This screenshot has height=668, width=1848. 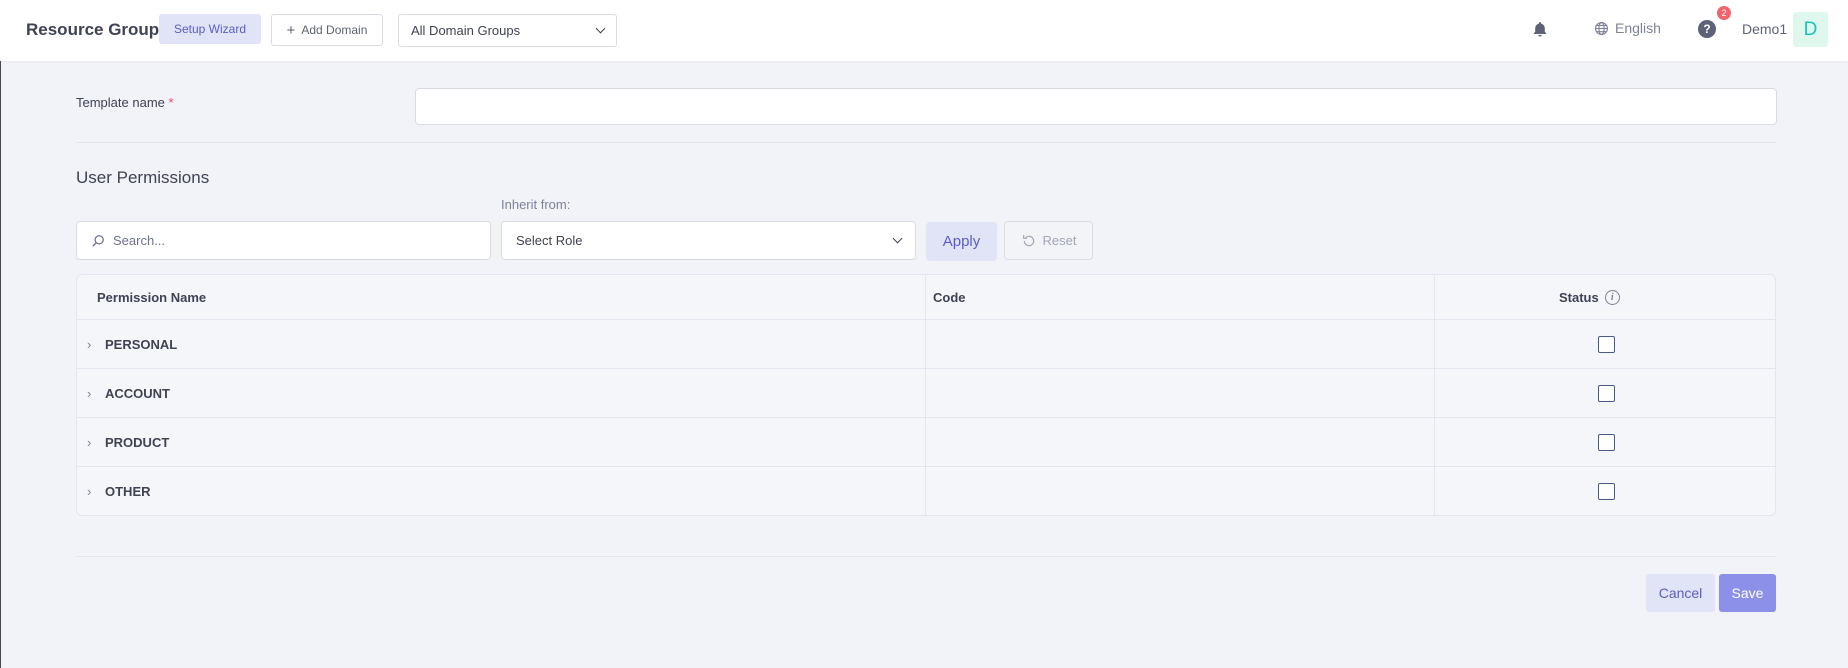 What do you see at coordinates (171, 102) in the screenshot?
I see `required-mark: *` at bounding box center [171, 102].